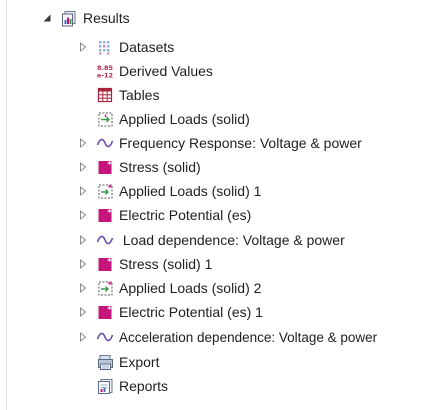 The image size is (434, 410). Describe the element at coordinates (190, 288) in the screenshot. I see `tree-node-label: Applied Loads (solid) 2` at that location.